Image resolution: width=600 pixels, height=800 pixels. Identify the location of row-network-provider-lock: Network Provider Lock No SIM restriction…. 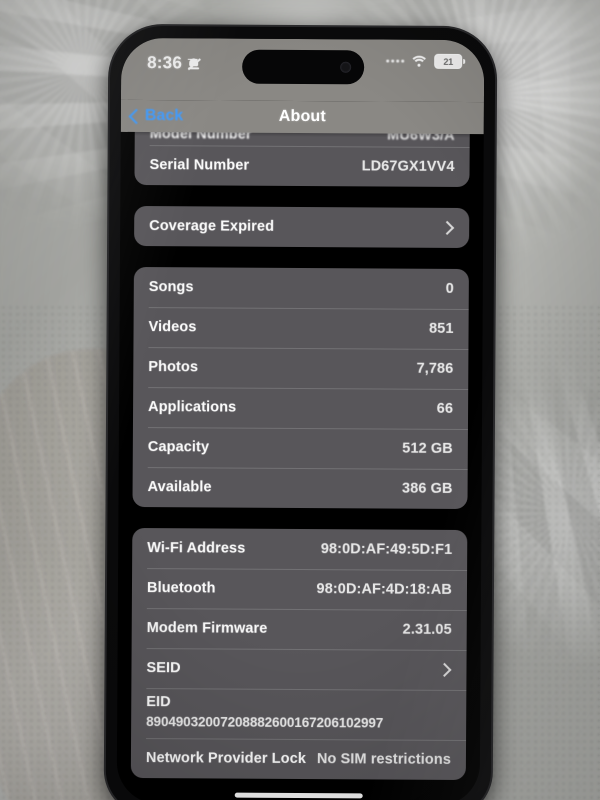
(298, 759).